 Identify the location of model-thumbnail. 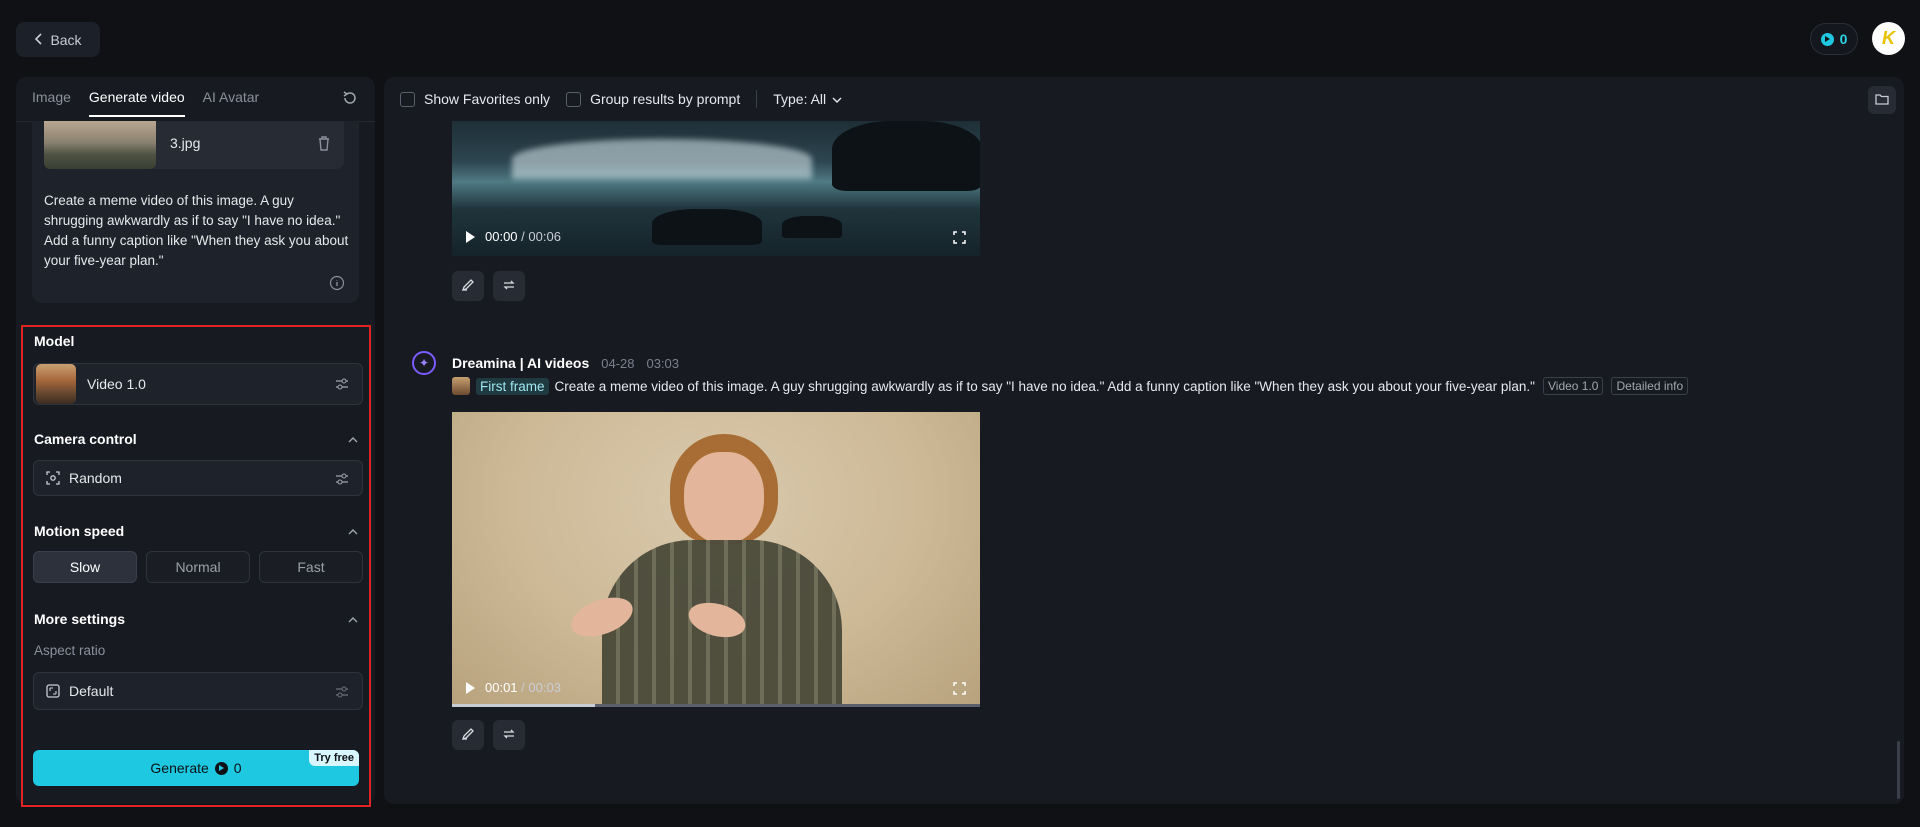
(56, 384).